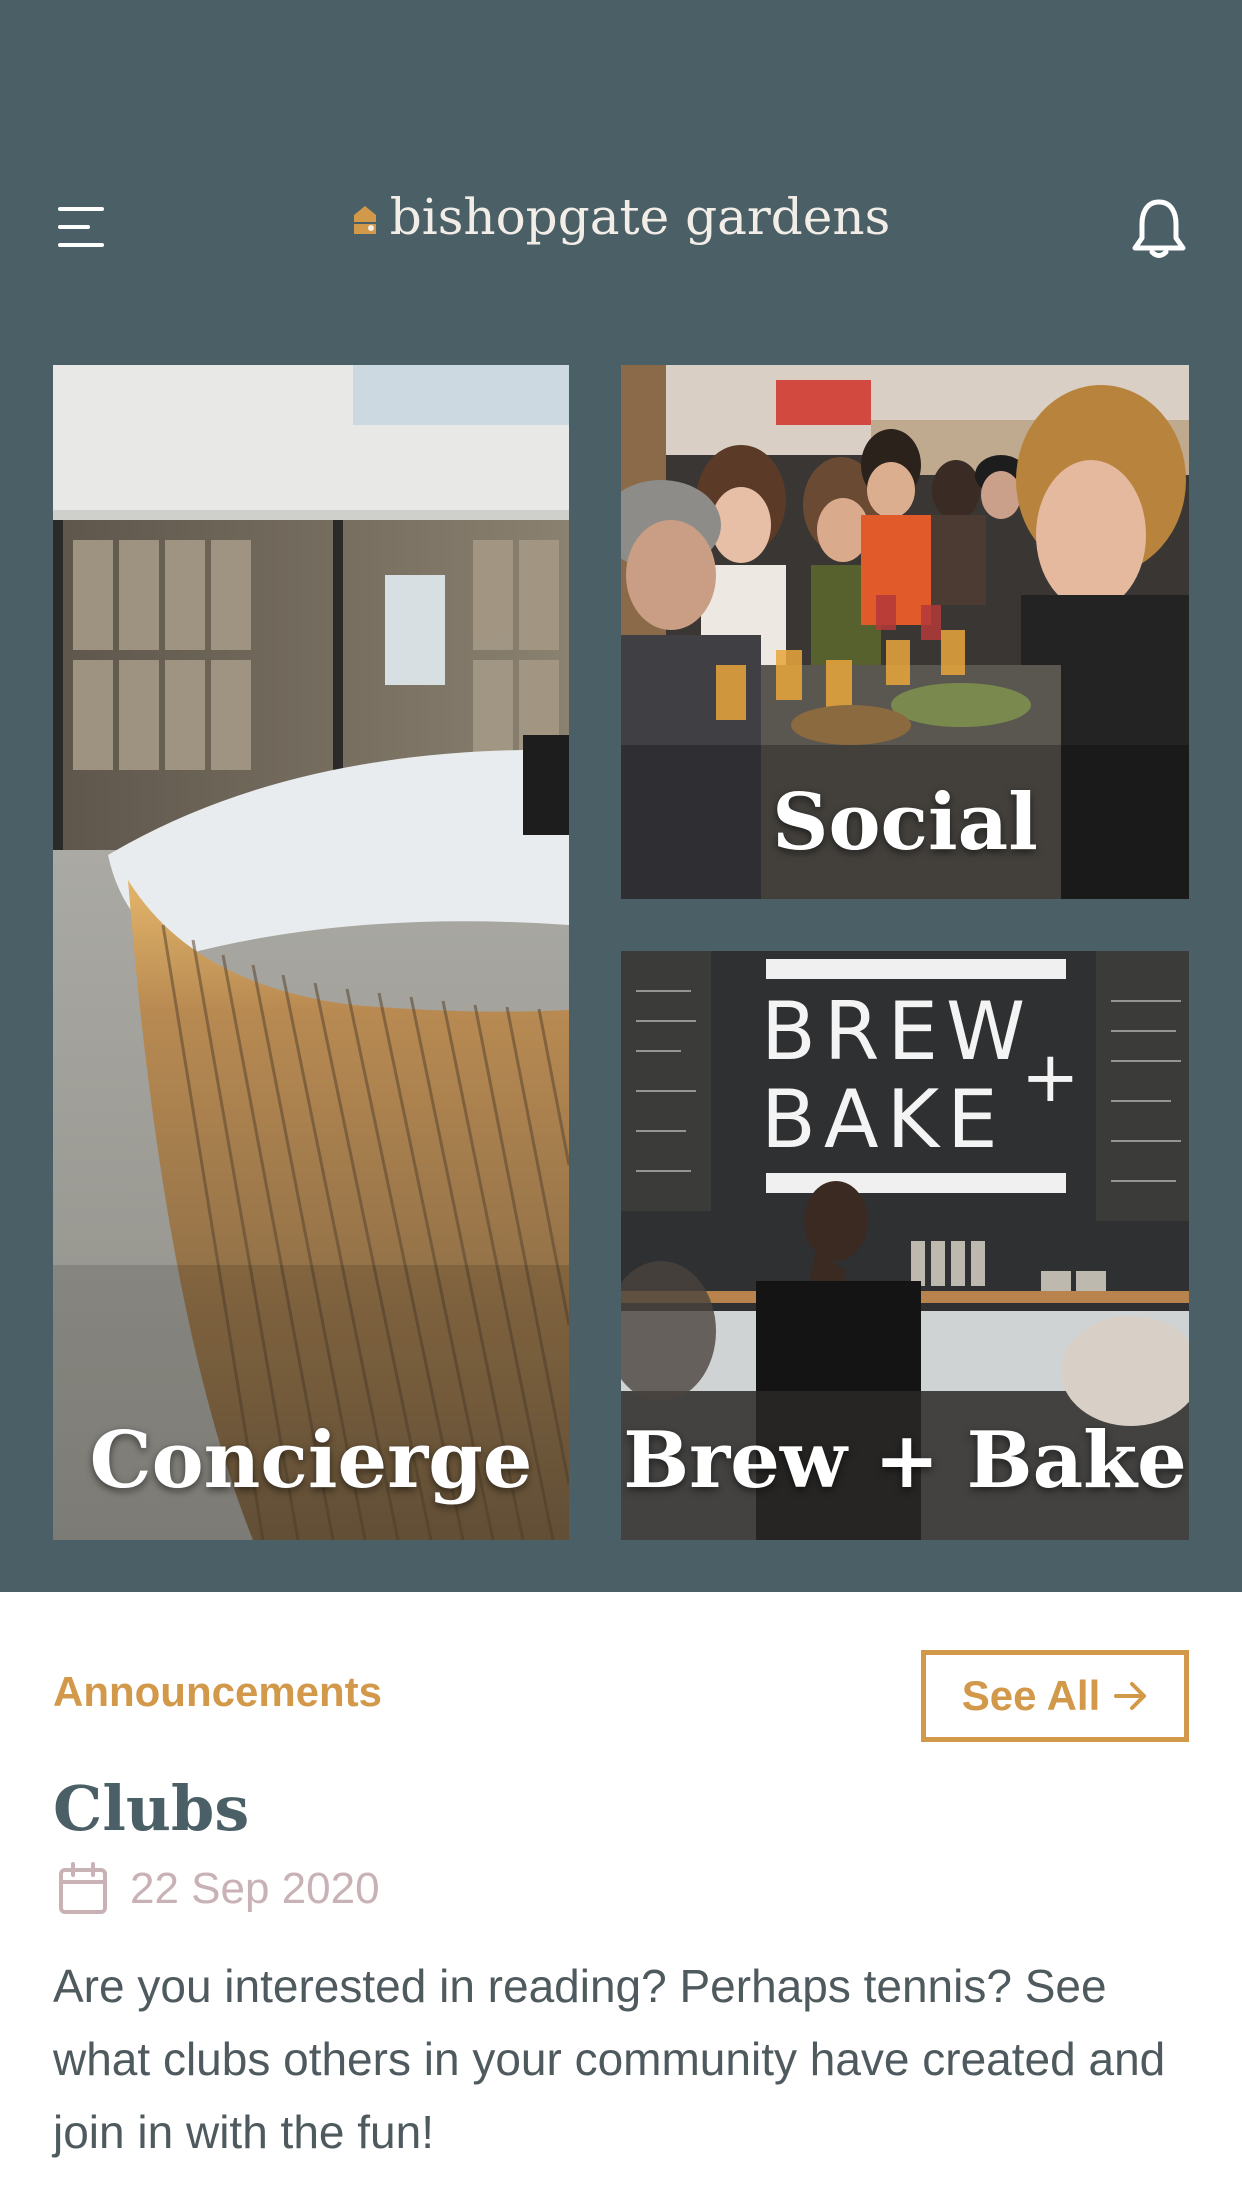 This screenshot has height=2208, width=1242. I want to click on tile-brew-bake: BREW BAKE + Brew + Bake, so click(905, 1245).